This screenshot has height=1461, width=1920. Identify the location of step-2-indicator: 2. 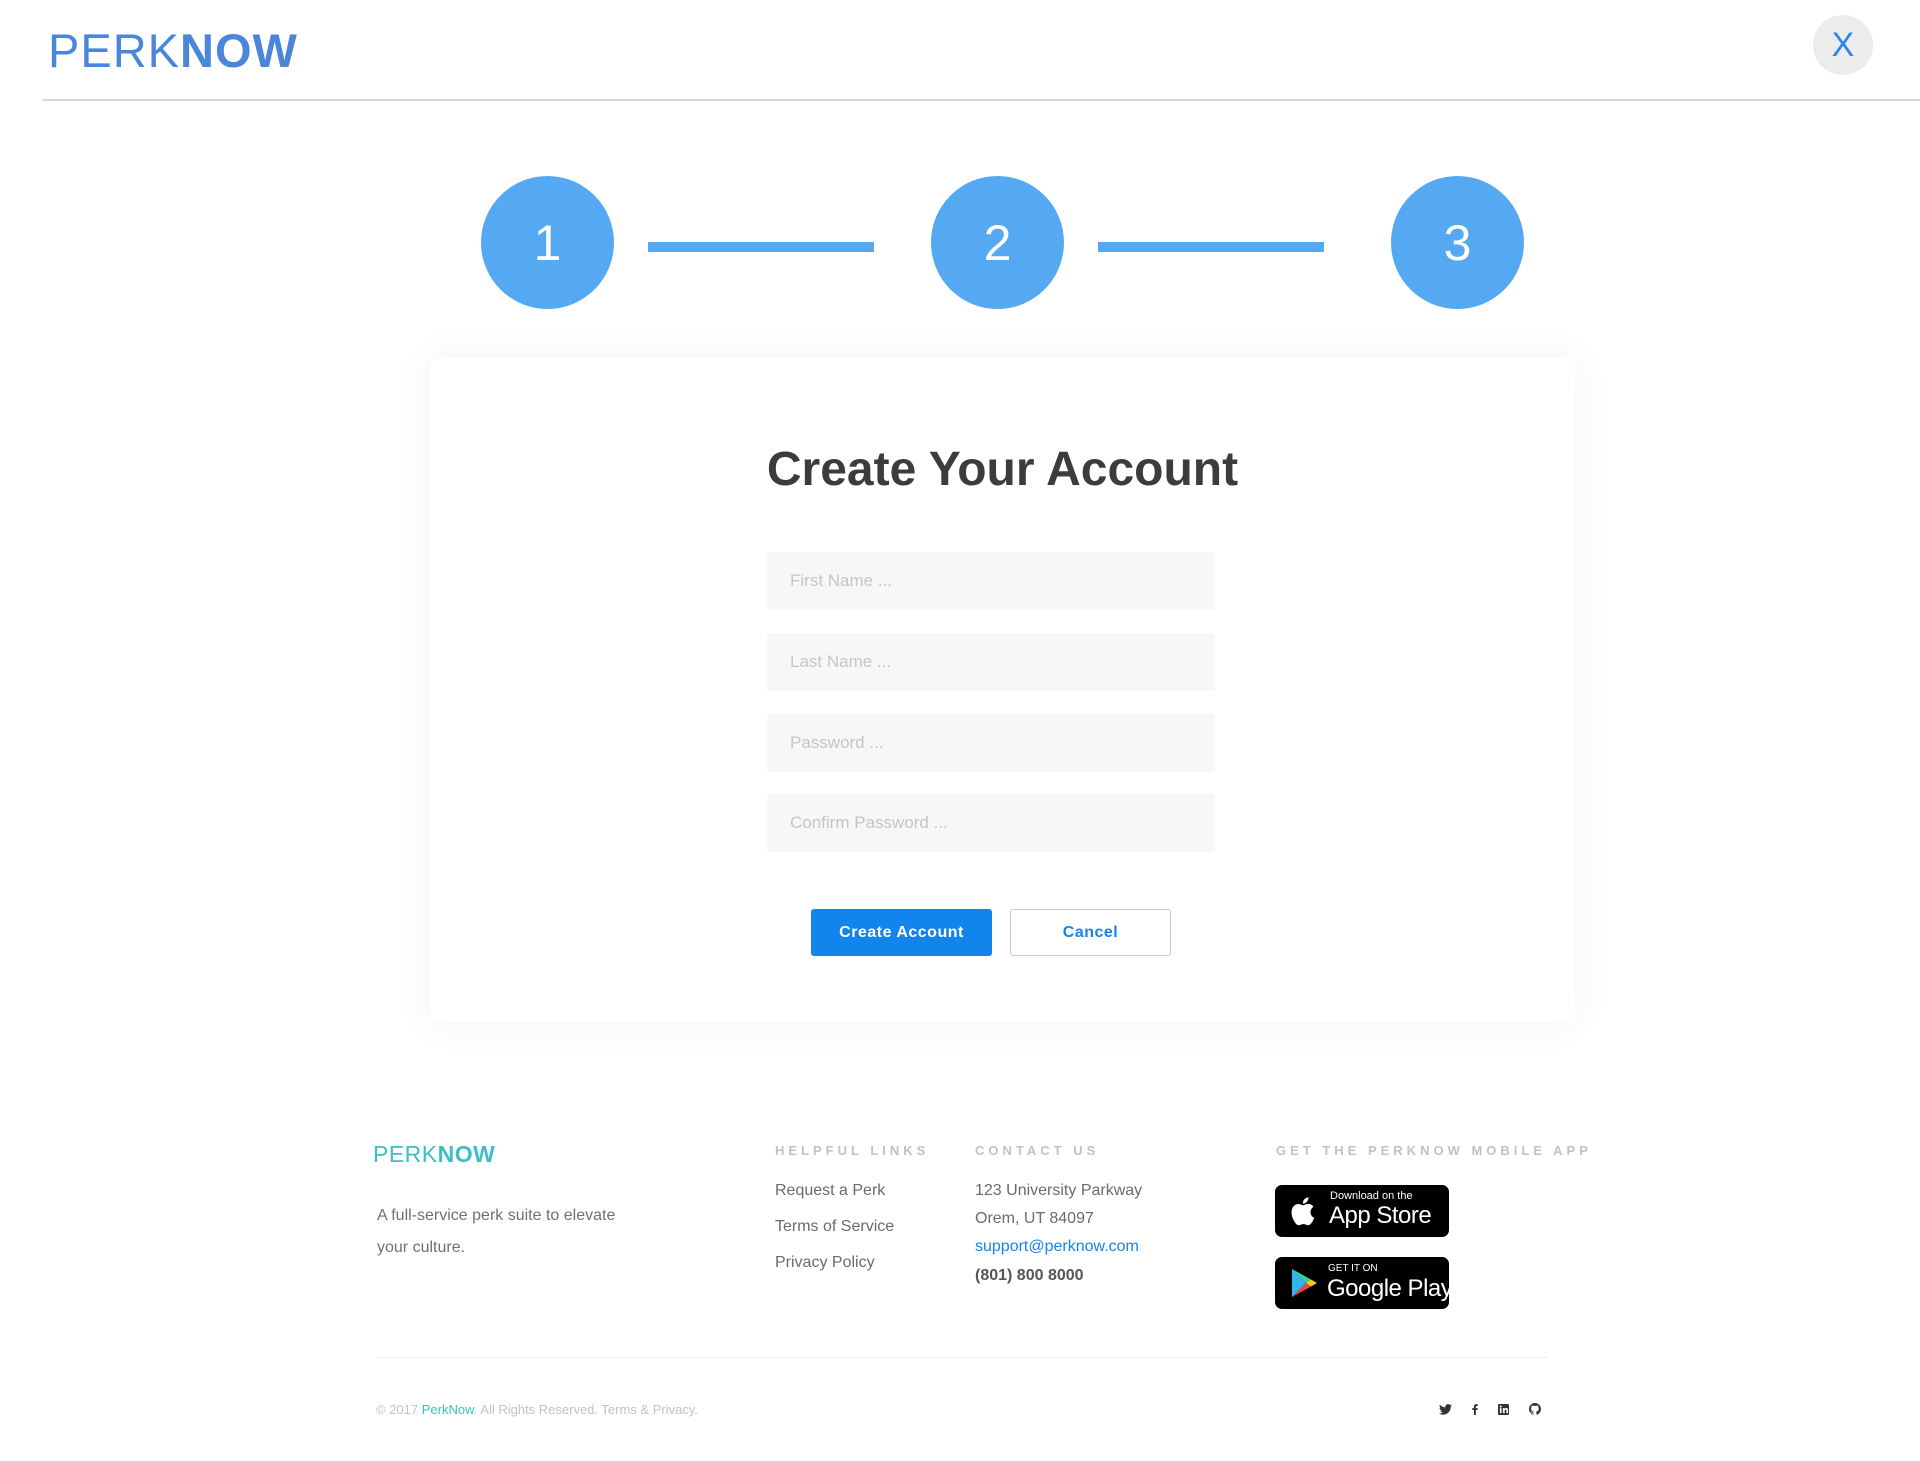
(997, 242).